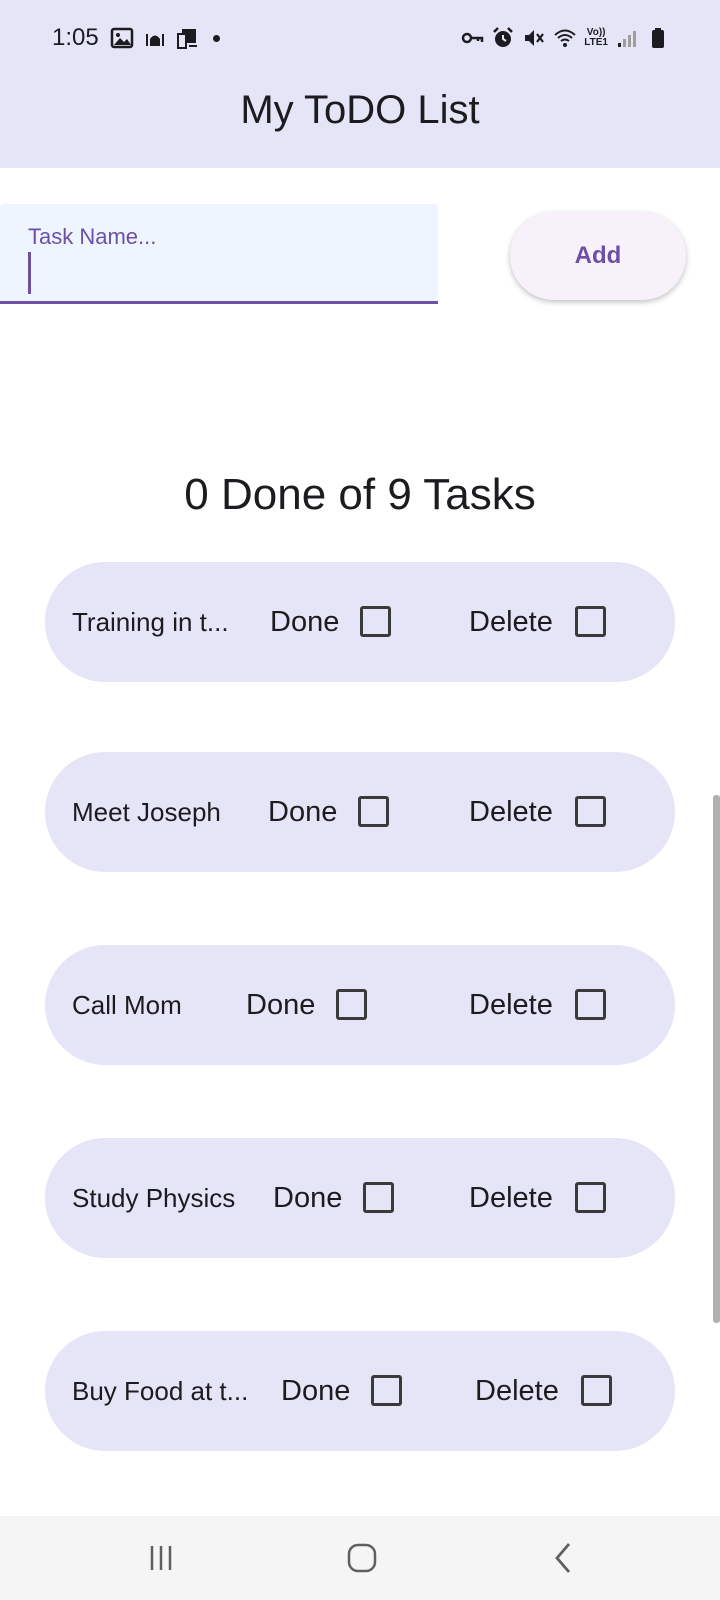 The width and height of the screenshot is (720, 1600). Describe the element at coordinates (122, 38) in the screenshot. I see `gallery-icon` at that location.